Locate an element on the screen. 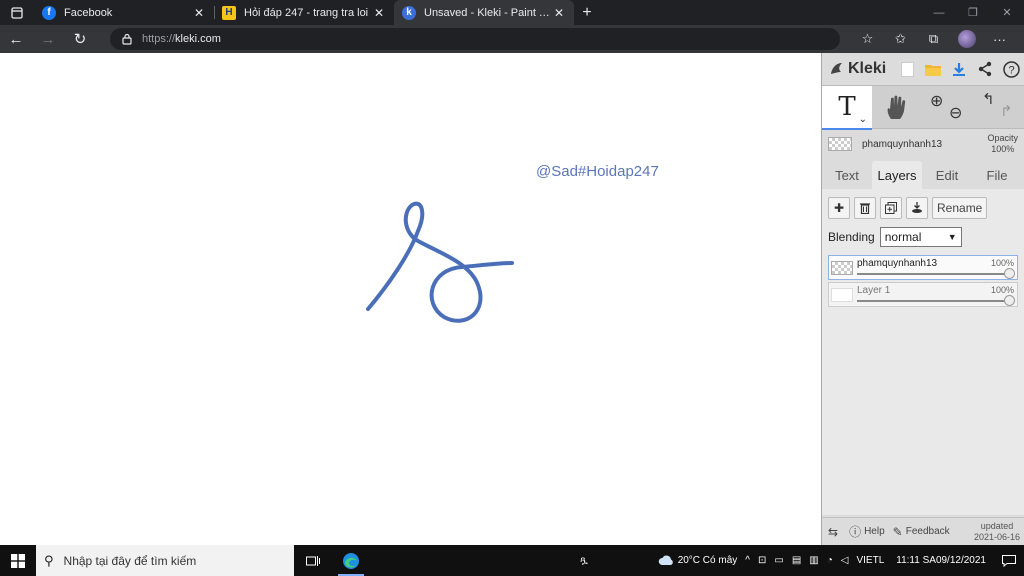 The height and width of the screenshot is (576, 1024). feedback-link: ✎ Feedback is located at coordinates (921, 532).